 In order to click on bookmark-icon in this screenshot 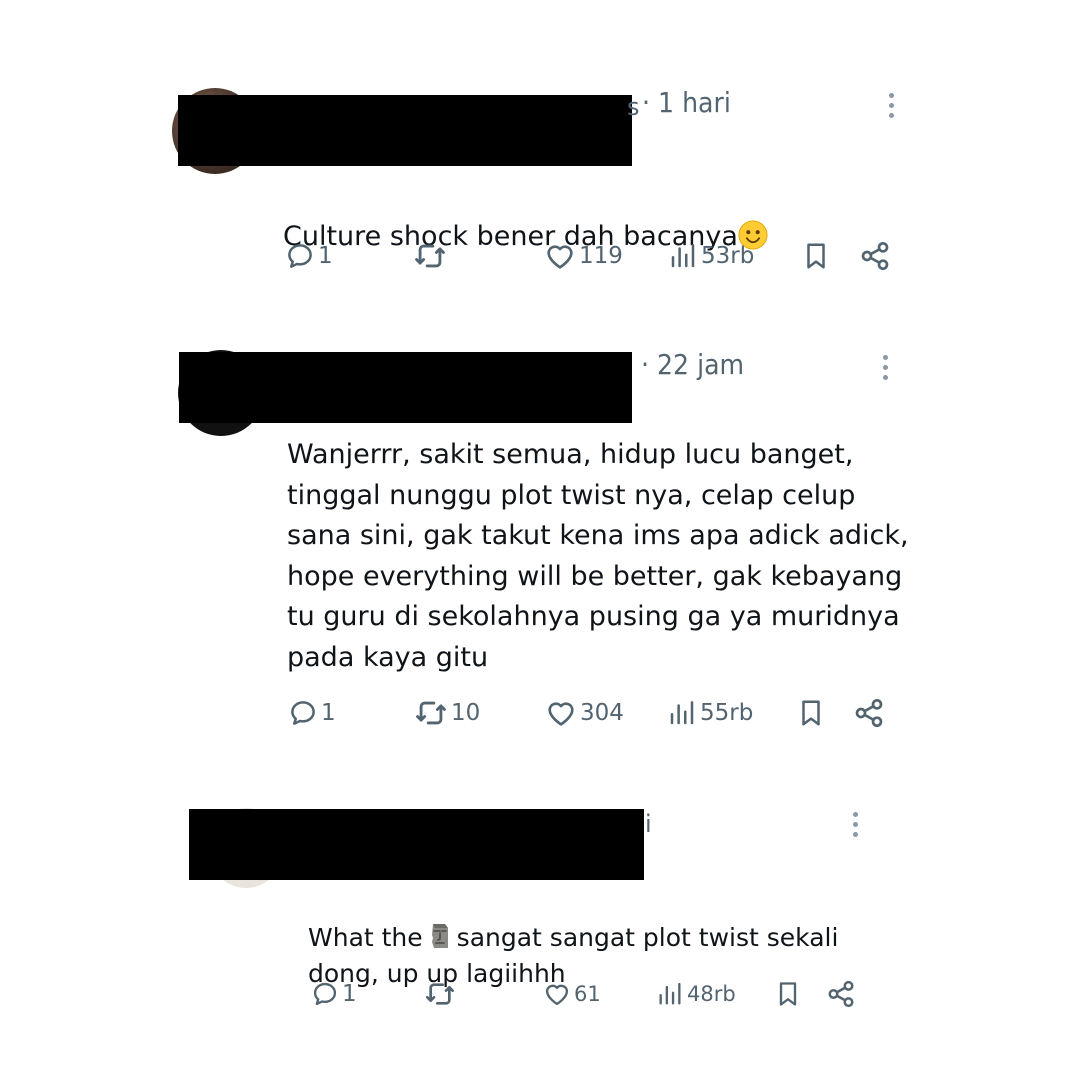, I will do `click(788, 994)`.